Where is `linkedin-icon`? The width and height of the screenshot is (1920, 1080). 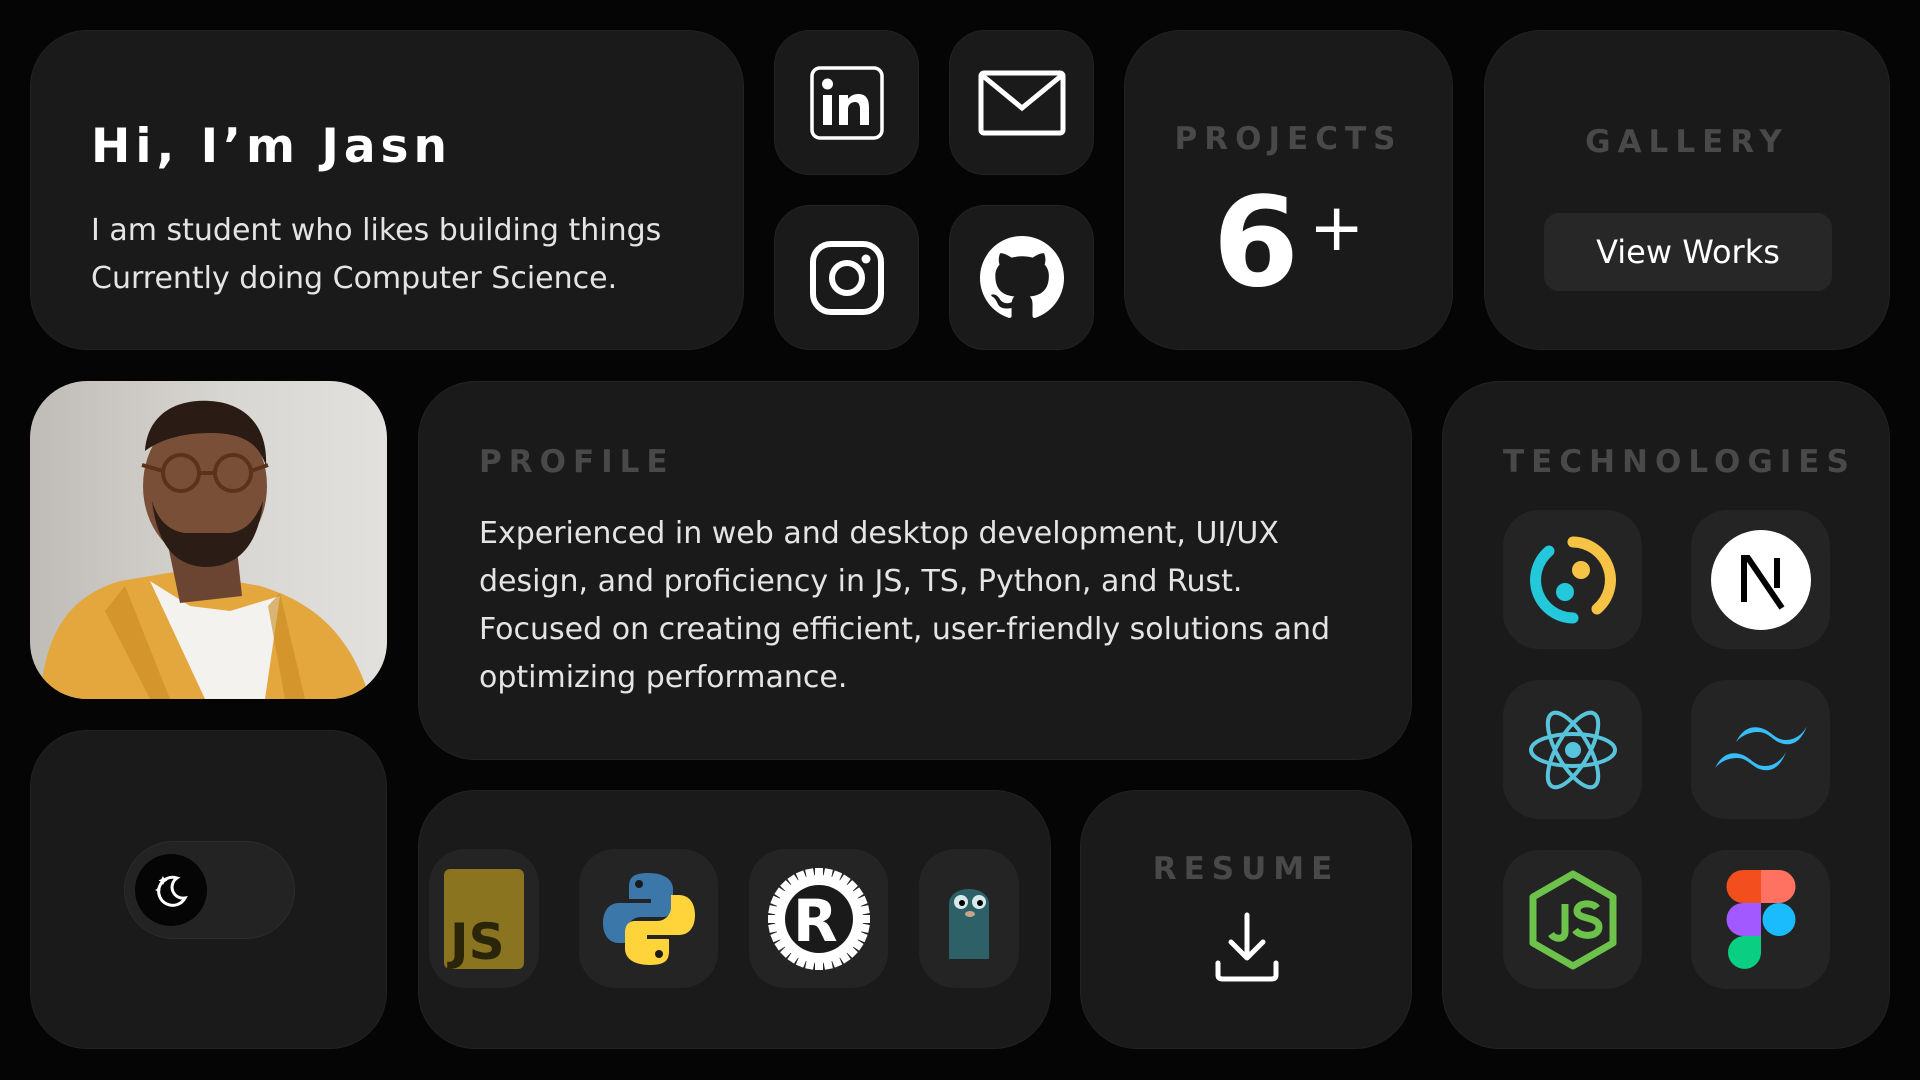 linkedin-icon is located at coordinates (846, 102).